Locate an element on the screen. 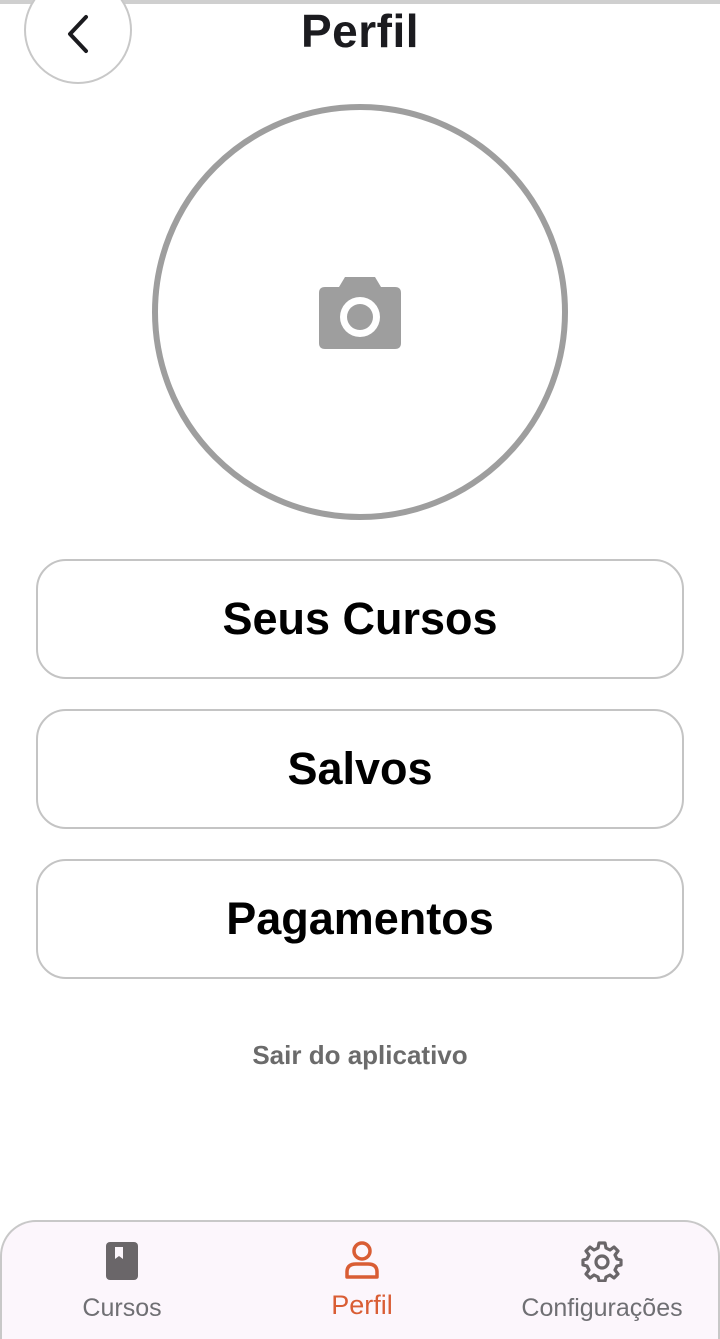 Image resolution: width=720 pixels, height=1339 pixels. bottom-navigation: Cursos Perfil Configurações is located at coordinates (360, 1279).